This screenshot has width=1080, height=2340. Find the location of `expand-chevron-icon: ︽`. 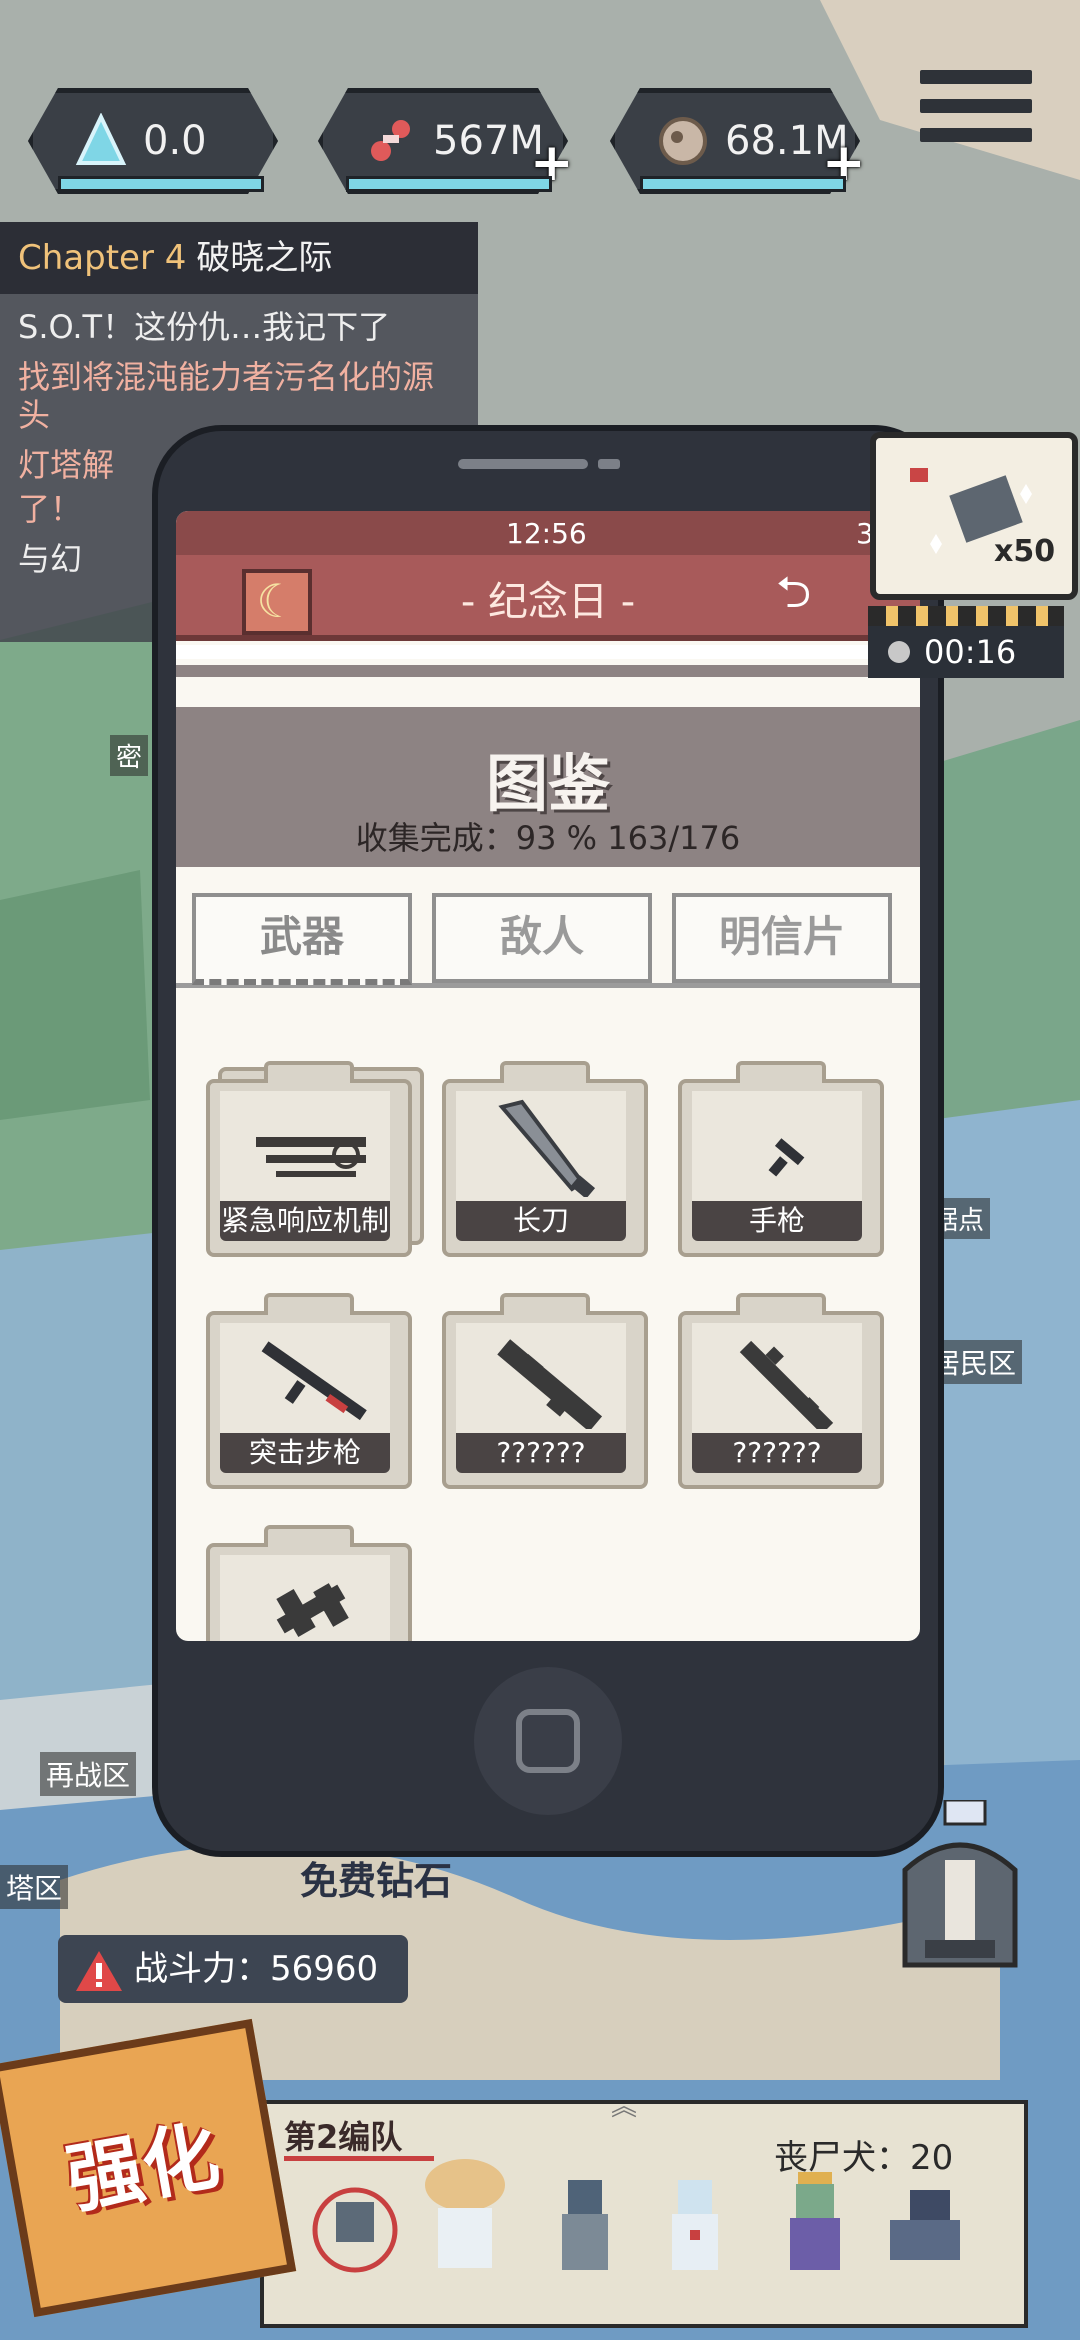

expand-chevron-icon: ︽ is located at coordinates (624, 2104).